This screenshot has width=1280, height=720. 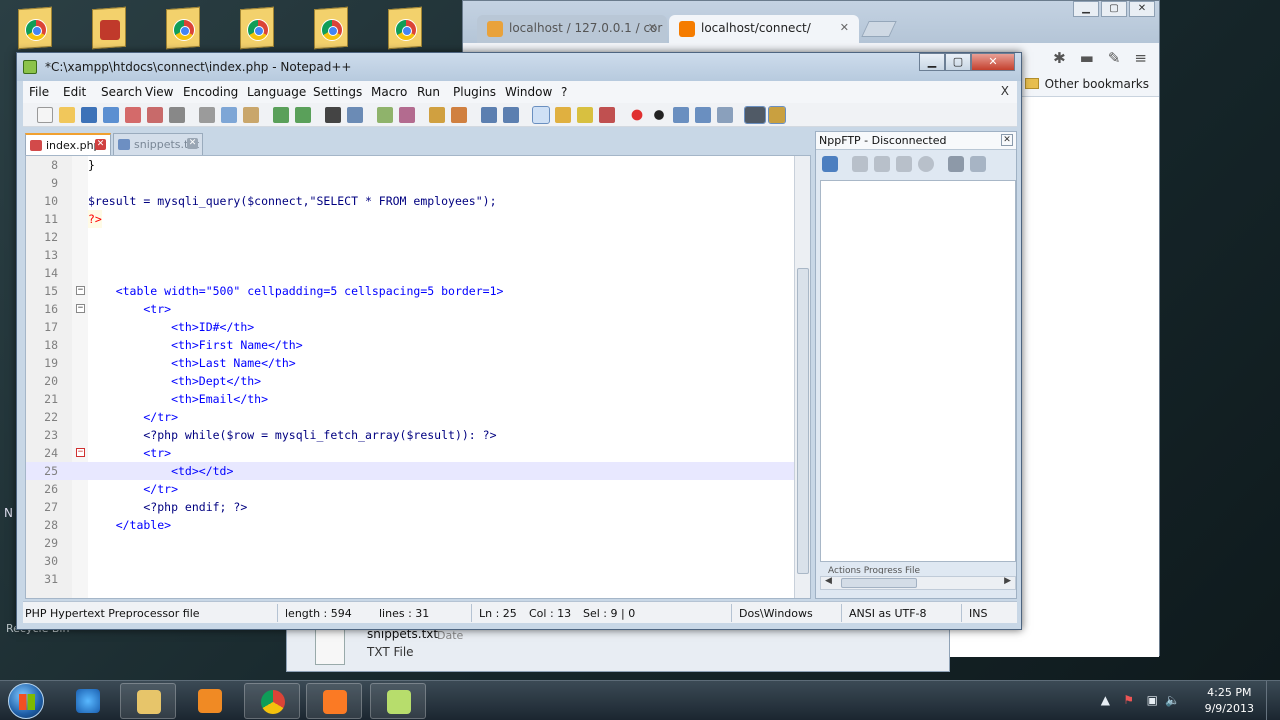 I want to click on network-icon: ▣, so click(x=1152, y=700).